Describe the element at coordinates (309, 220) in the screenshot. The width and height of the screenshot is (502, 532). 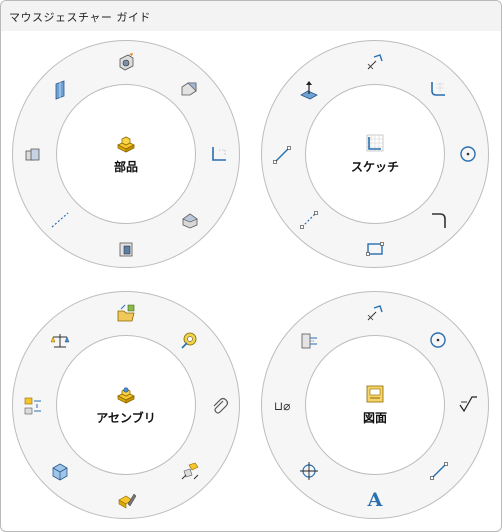
I see `construction-line-icon` at that location.